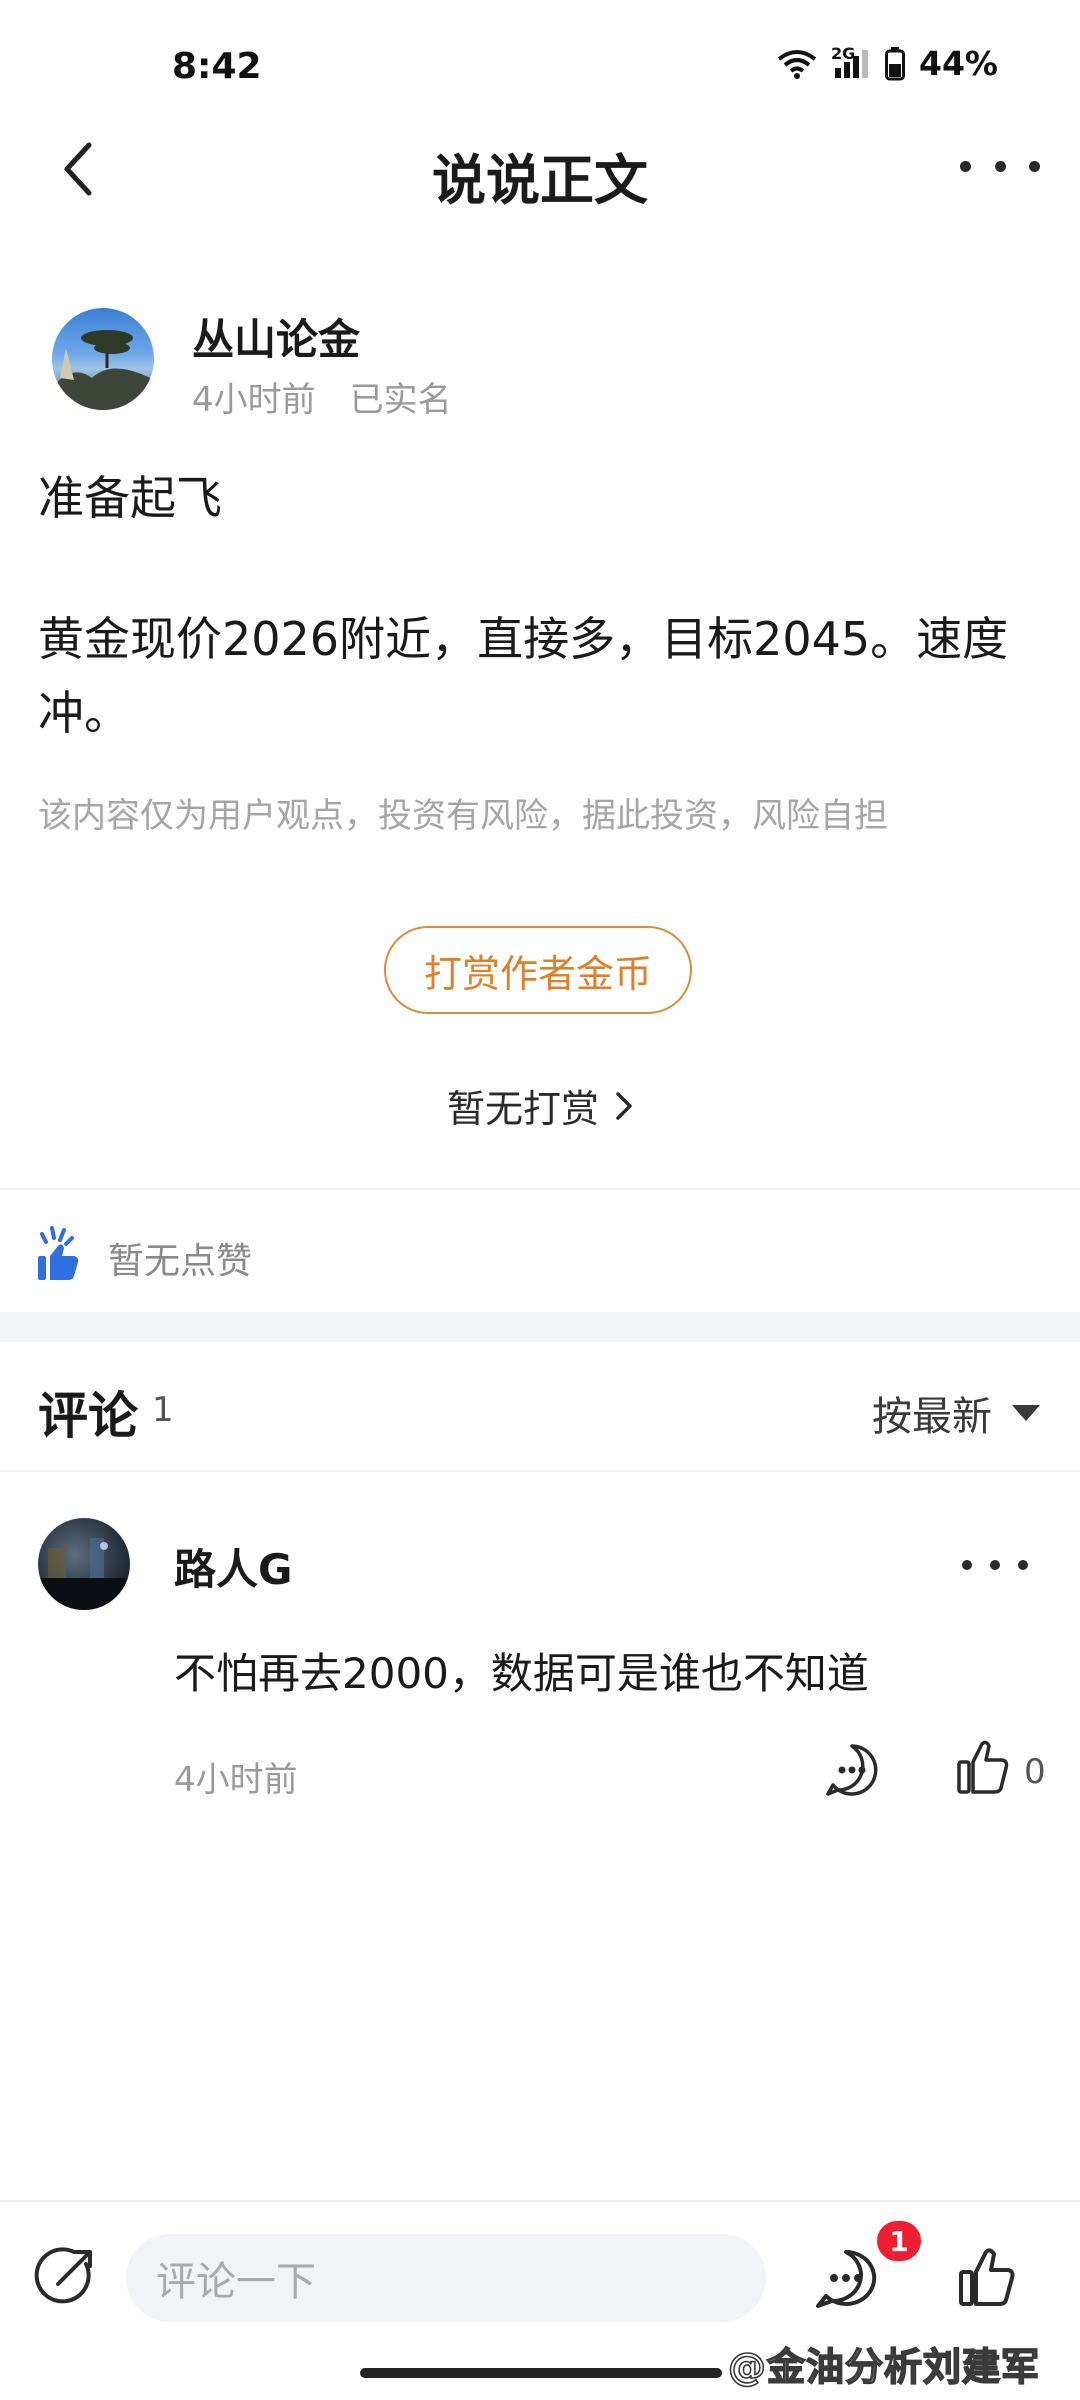 This screenshot has height=2400, width=1080. Describe the element at coordinates (884, 2367) in the screenshot. I see `watermark-text: @金油分析刘建军` at that location.